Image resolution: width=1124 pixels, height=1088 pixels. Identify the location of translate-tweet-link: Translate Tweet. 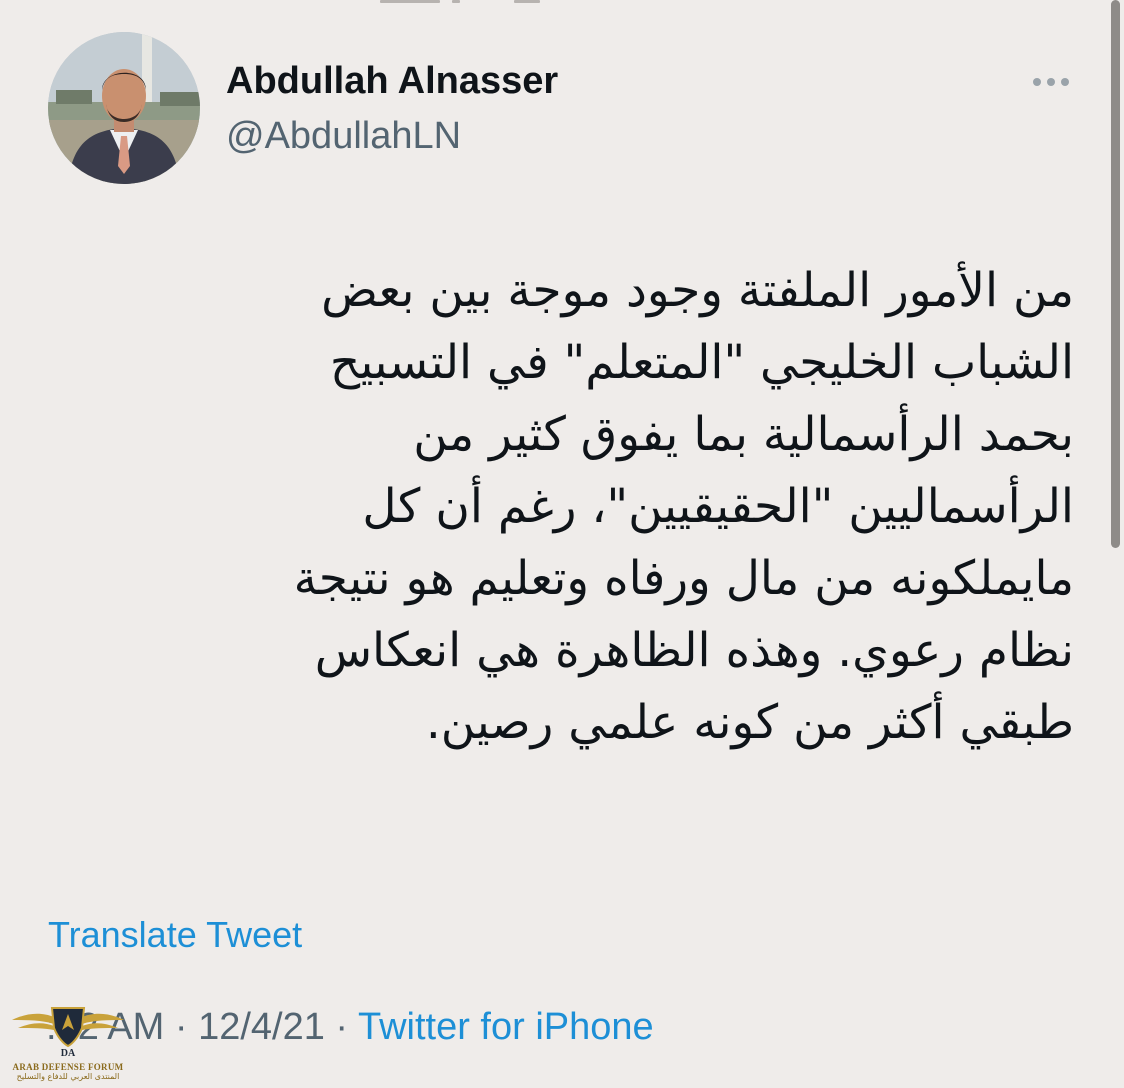
(175, 935).